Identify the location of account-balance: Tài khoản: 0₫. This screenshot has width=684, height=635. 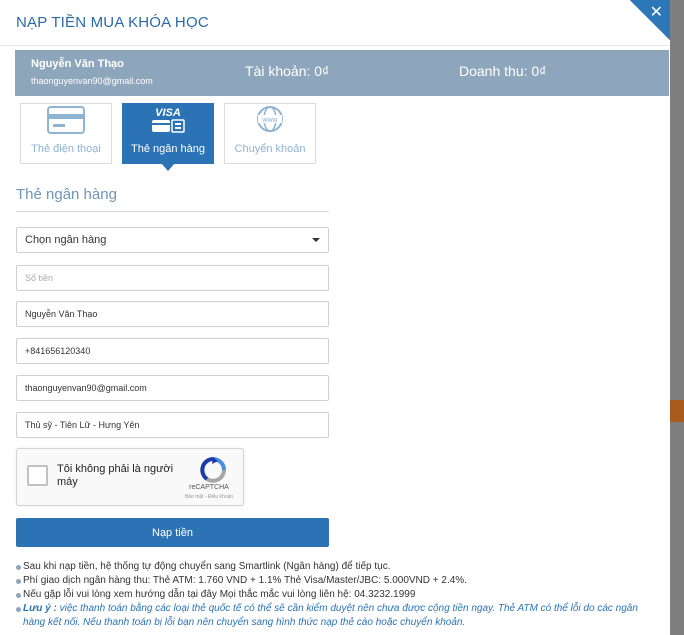
(287, 71).